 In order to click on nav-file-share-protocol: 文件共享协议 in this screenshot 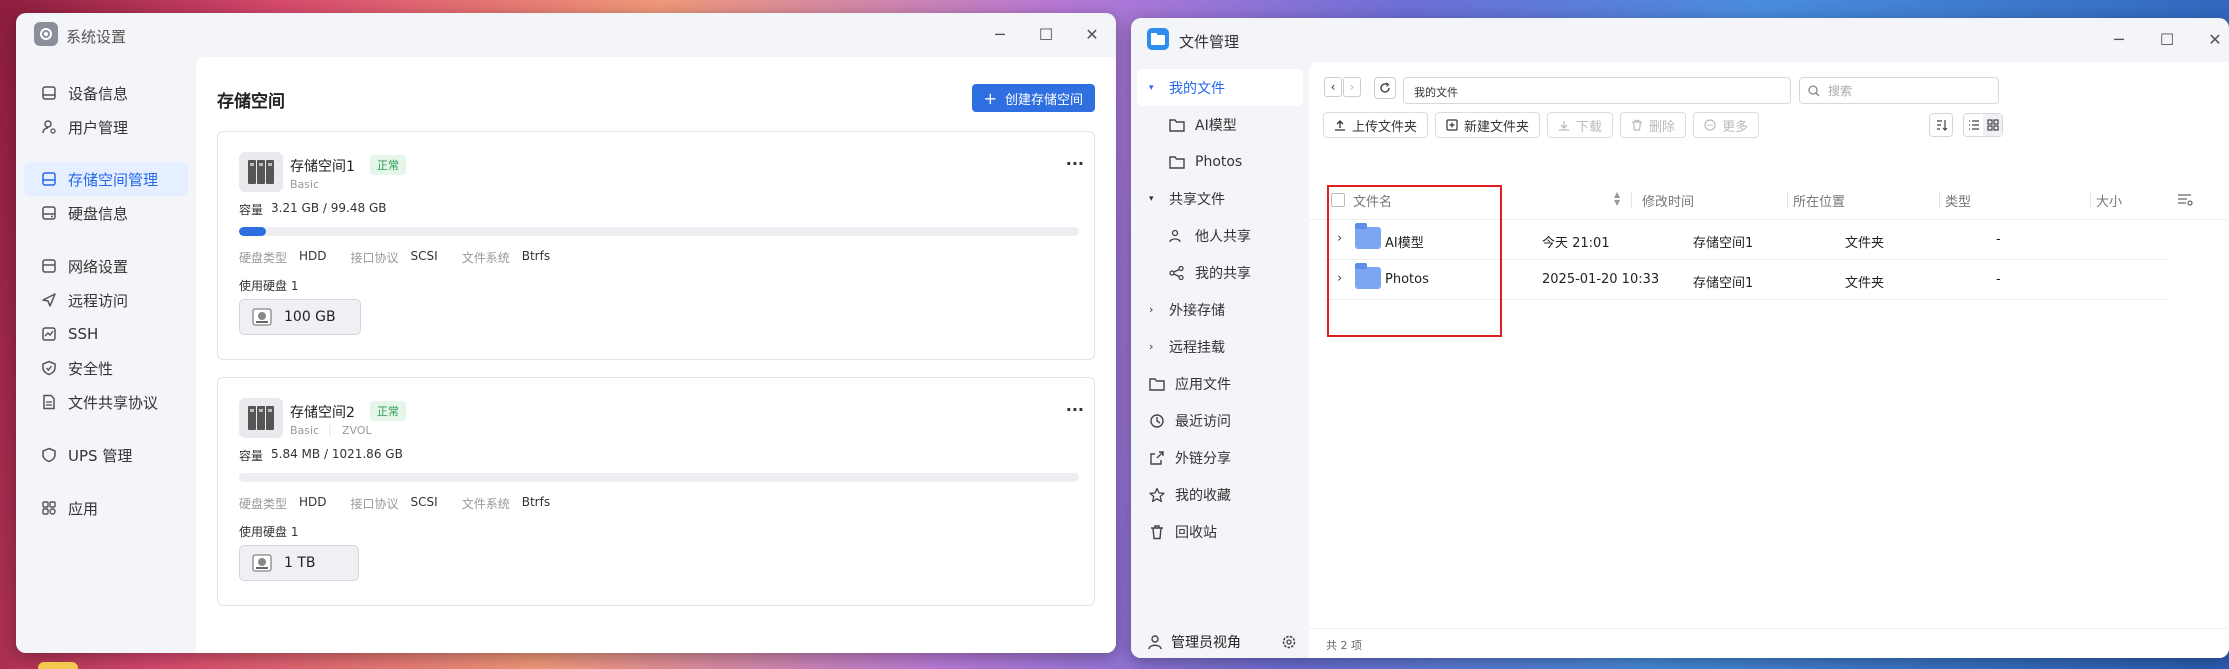, I will do `click(106, 402)`.